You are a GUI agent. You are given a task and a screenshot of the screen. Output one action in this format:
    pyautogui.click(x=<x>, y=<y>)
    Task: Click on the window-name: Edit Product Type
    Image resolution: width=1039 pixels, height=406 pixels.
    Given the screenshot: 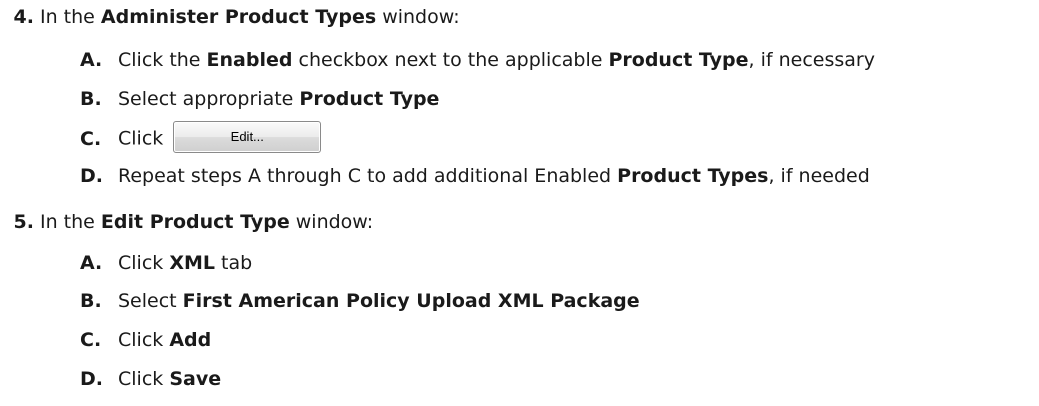 What is the action you would take?
    pyautogui.click(x=195, y=222)
    